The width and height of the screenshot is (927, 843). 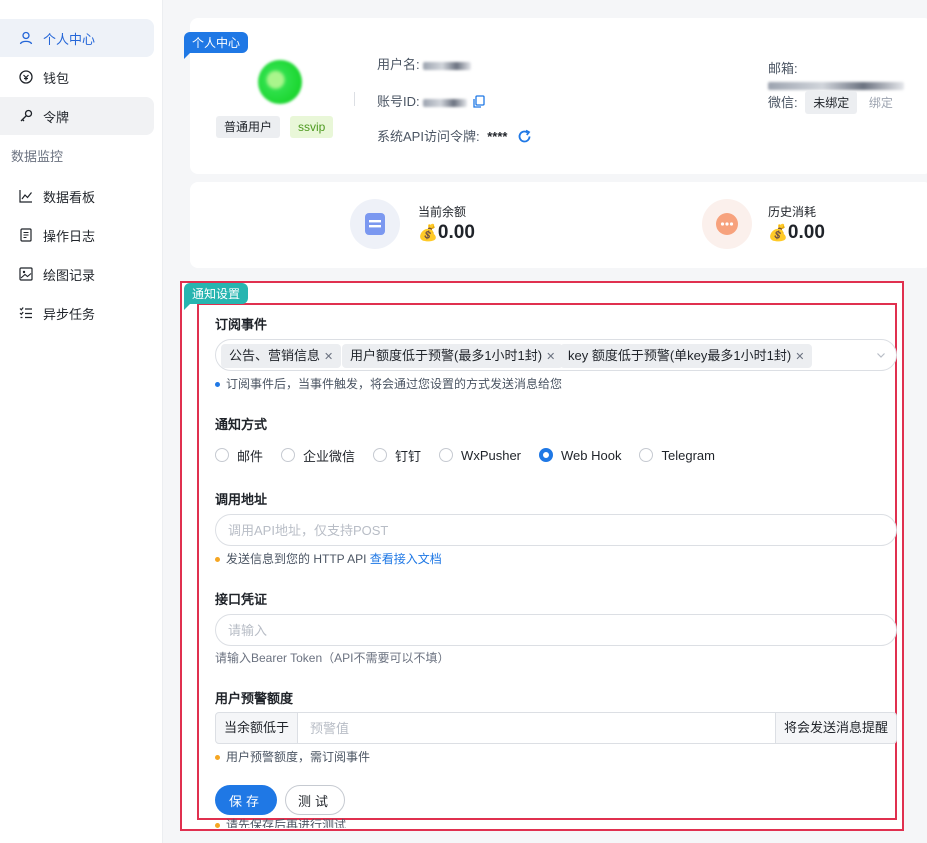 What do you see at coordinates (281, 356) in the screenshot?
I see `event-chip: 公告、营销信息 ✕` at bounding box center [281, 356].